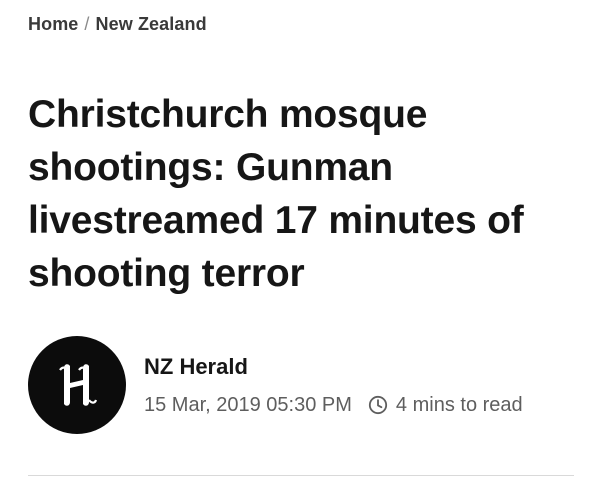  I want to click on breadcrumb-home-link: Home, so click(53, 24).